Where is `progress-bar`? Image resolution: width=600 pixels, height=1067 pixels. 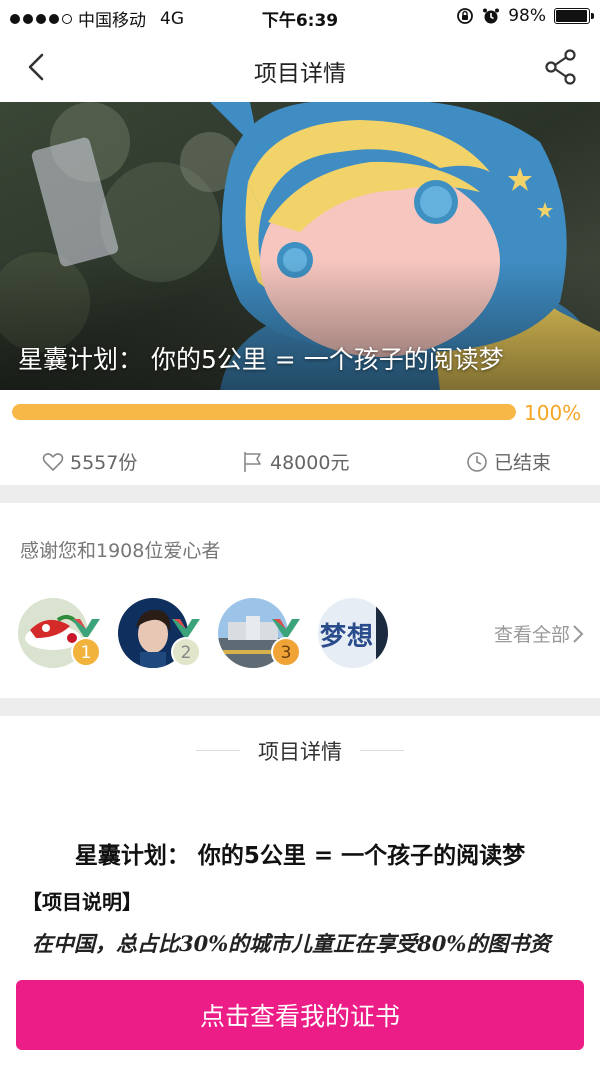
progress-bar is located at coordinates (264, 412).